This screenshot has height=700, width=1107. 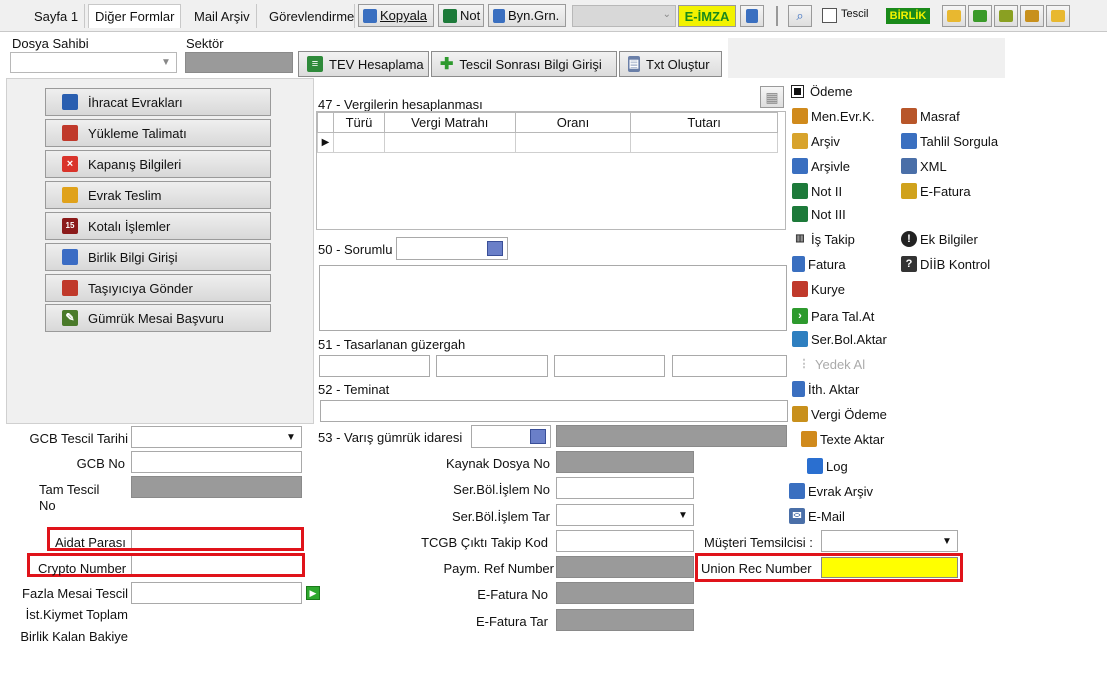 I want to click on tahlil-sorgula-item: Tahlil Sorgula, so click(x=949, y=141).